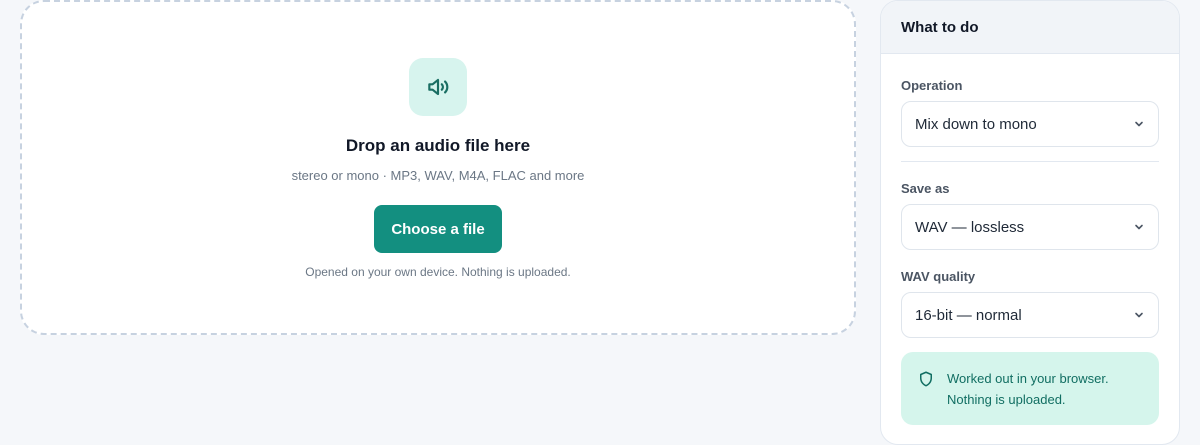  I want to click on speaker-icon-tile, so click(438, 87).